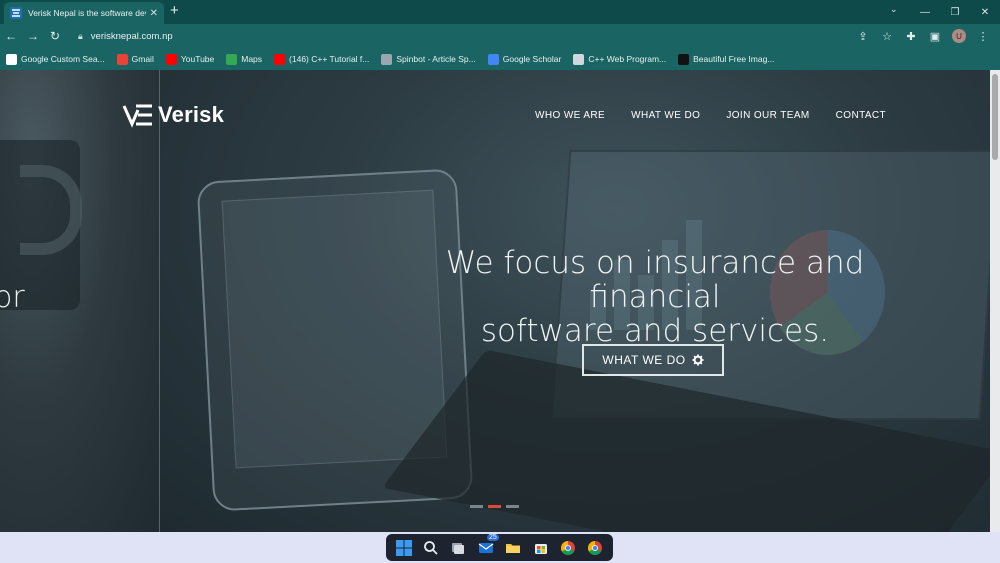 Image resolution: width=1000 pixels, height=563 pixels. Describe the element at coordinates (458, 548) in the screenshot. I see `task-view-icon` at that location.